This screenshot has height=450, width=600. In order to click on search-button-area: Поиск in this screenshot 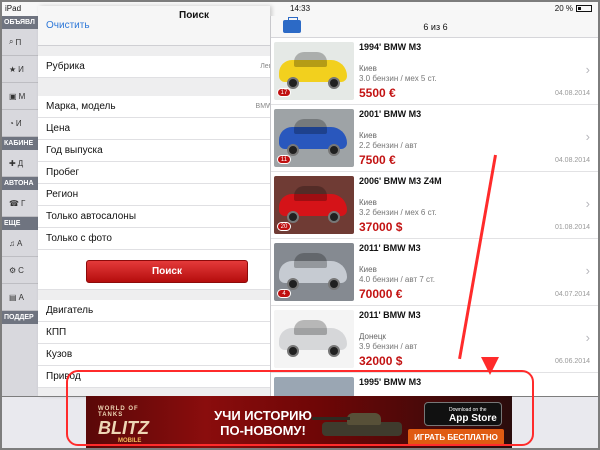, I will do `click(154, 270)`.